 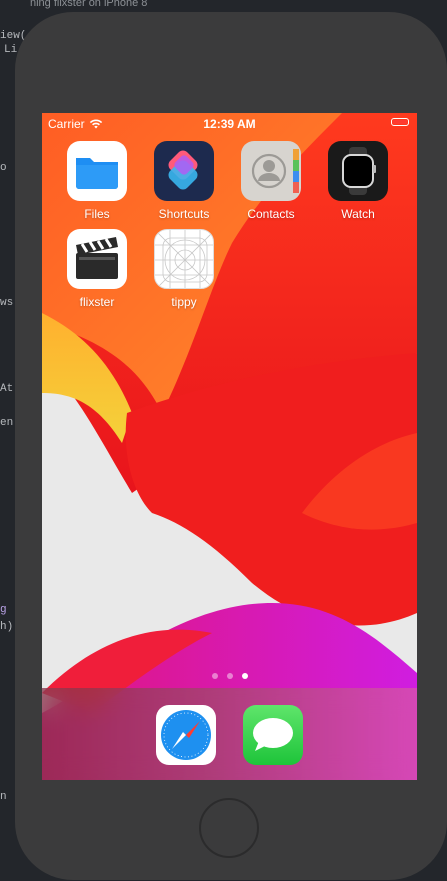 I want to click on app-files: Files, so click(x=97, y=181).